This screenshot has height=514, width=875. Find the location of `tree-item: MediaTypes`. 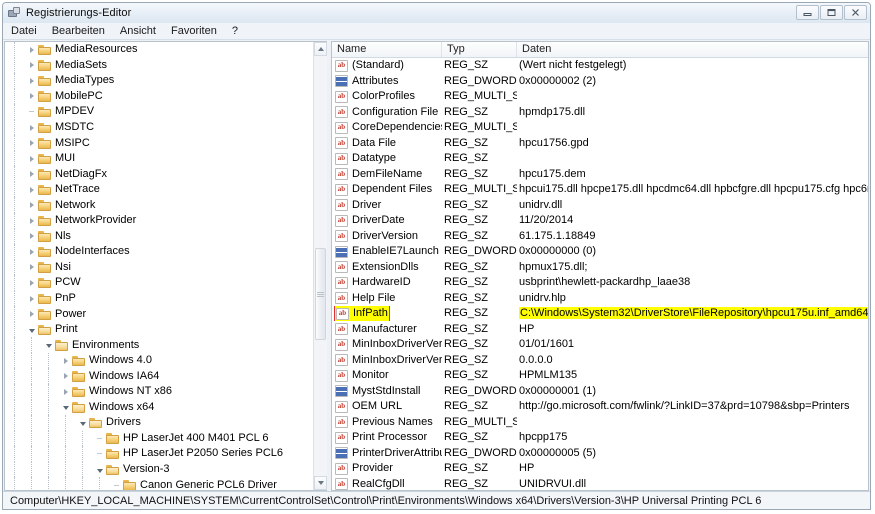

tree-item: MediaTypes is located at coordinates (159, 81).